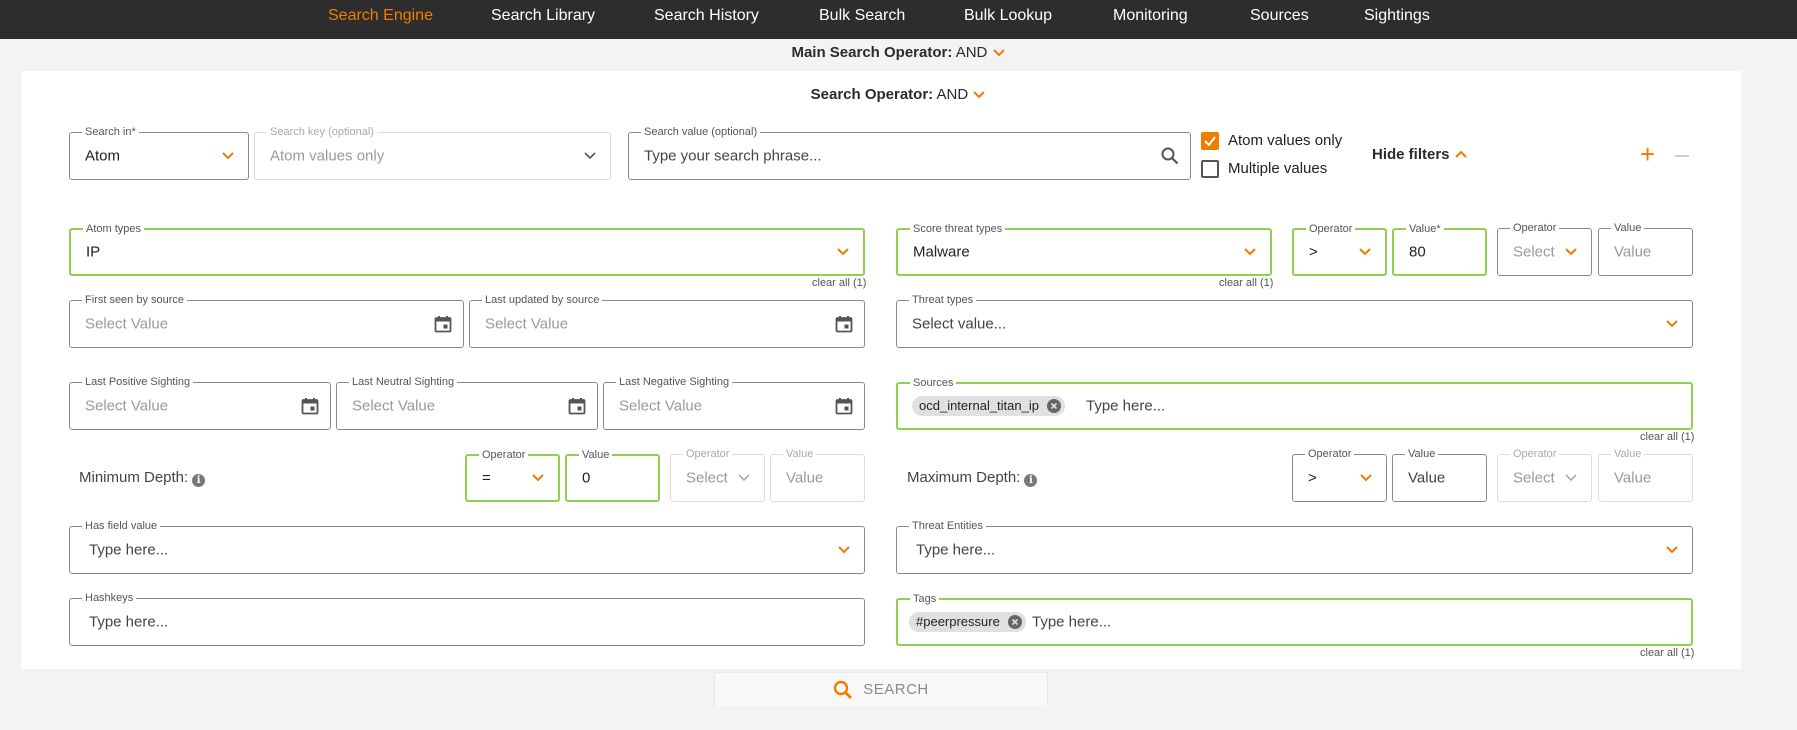 The height and width of the screenshot is (730, 1797). I want to click on multiple-values-checkbox, so click(1210, 169).